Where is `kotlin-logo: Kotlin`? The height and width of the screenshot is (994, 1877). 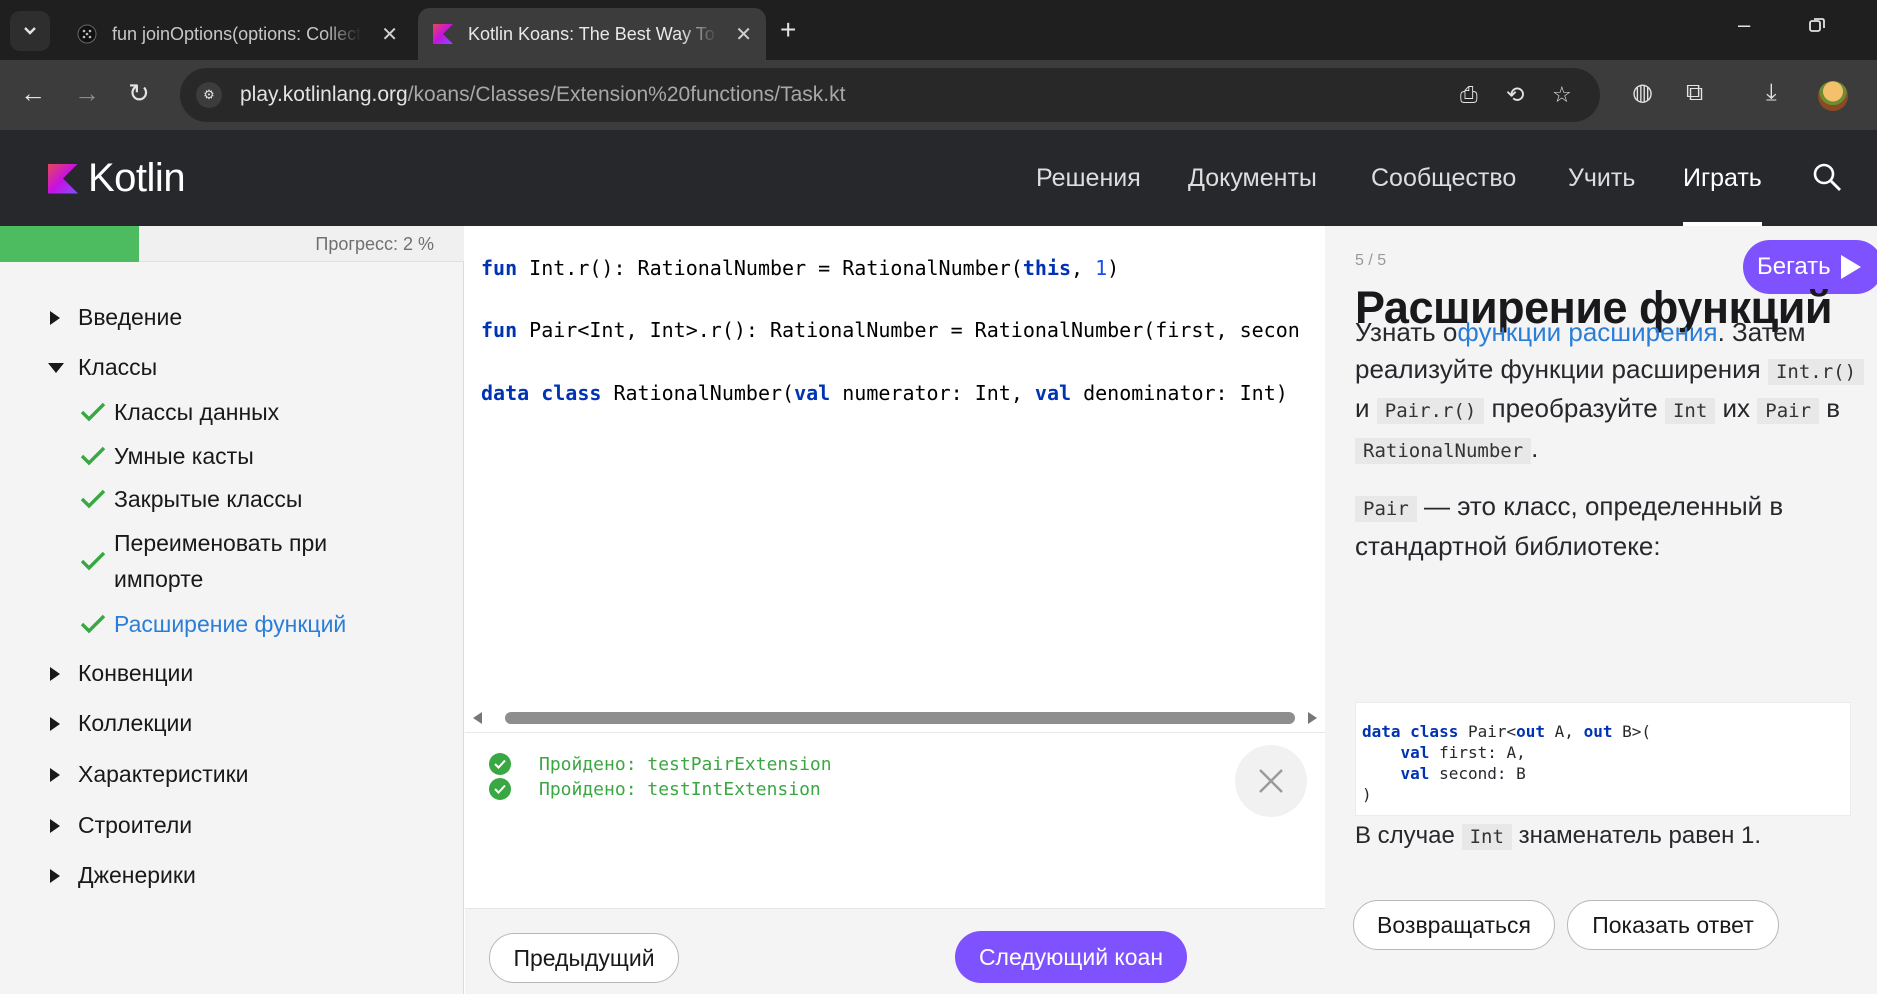 kotlin-logo: Kotlin is located at coordinates (117, 178).